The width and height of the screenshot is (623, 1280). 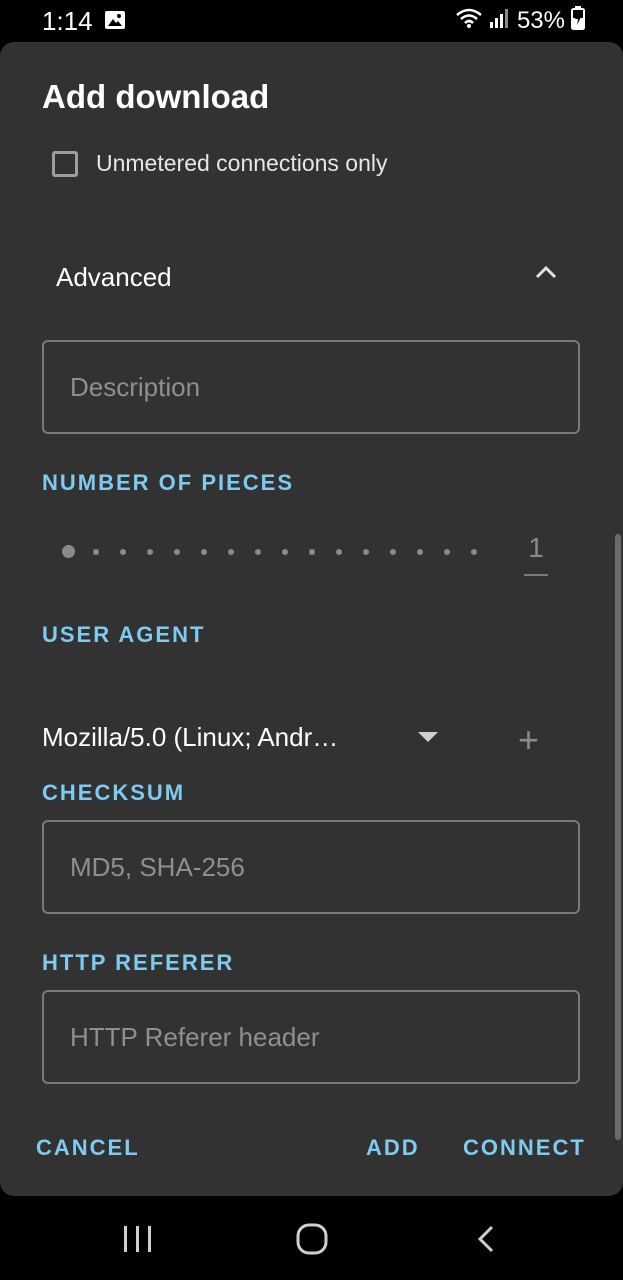 I want to click on connect-button: CONNECT, so click(x=524, y=1148).